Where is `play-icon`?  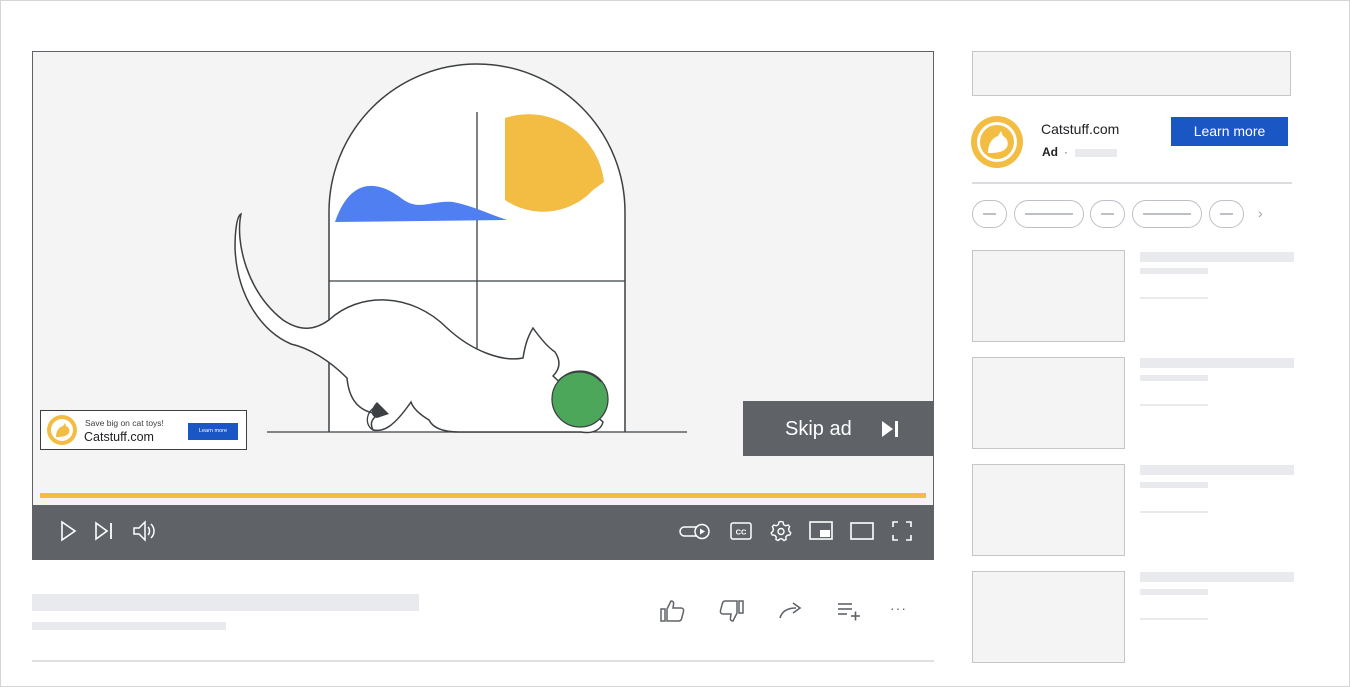 play-icon is located at coordinates (68, 531).